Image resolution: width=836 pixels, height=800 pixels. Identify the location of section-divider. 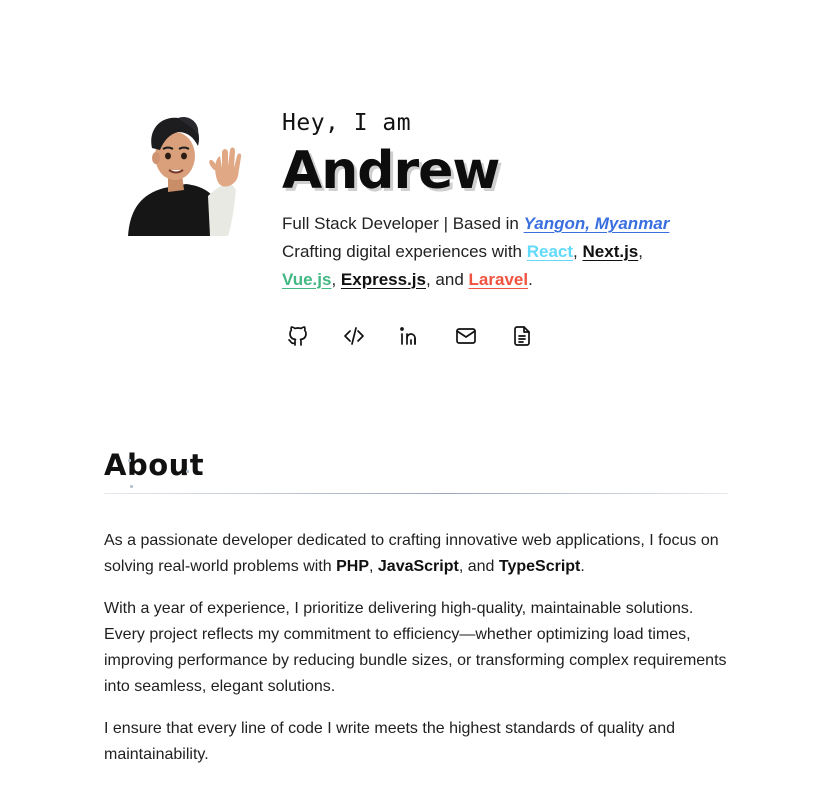
(416, 493).